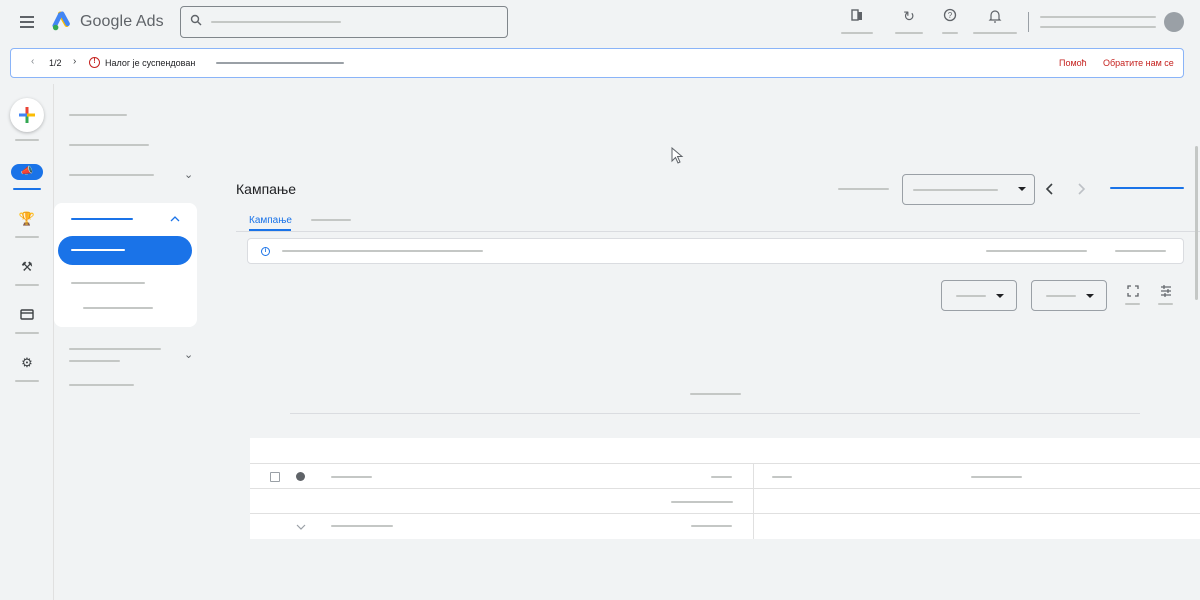 The width and height of the screenshot is (1200, 600). What do you see at coordinates (27, 333) in the screenshot?
I see `billing-label` at bounding box center [27, 333].